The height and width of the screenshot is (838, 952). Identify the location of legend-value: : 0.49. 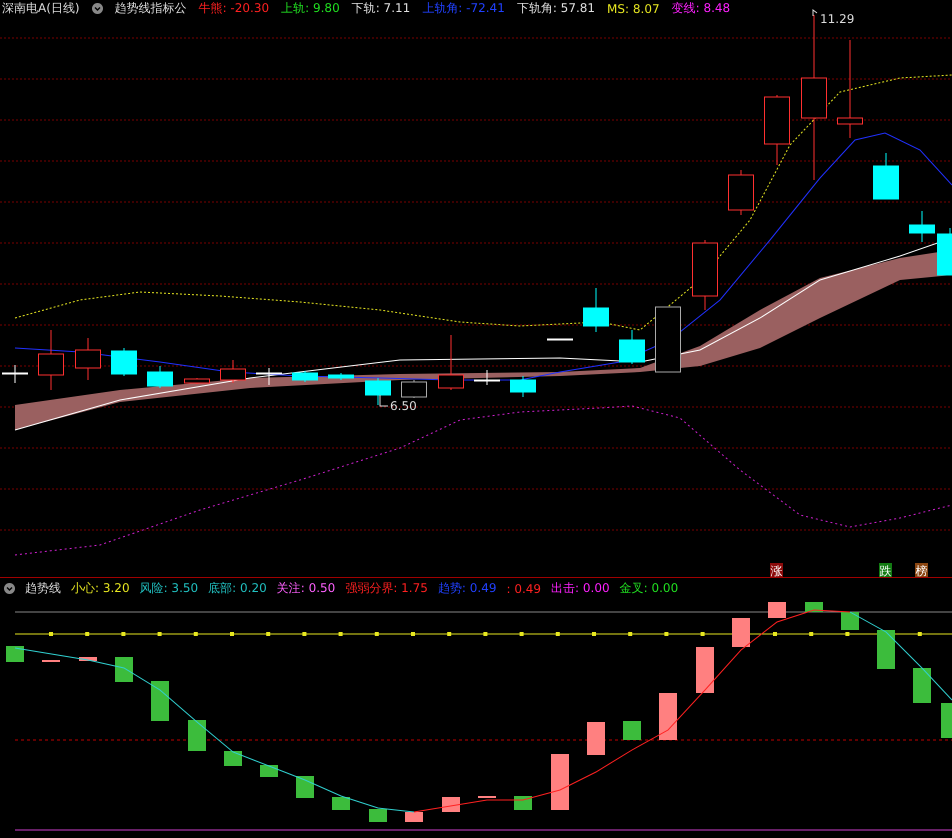
(524, 589).